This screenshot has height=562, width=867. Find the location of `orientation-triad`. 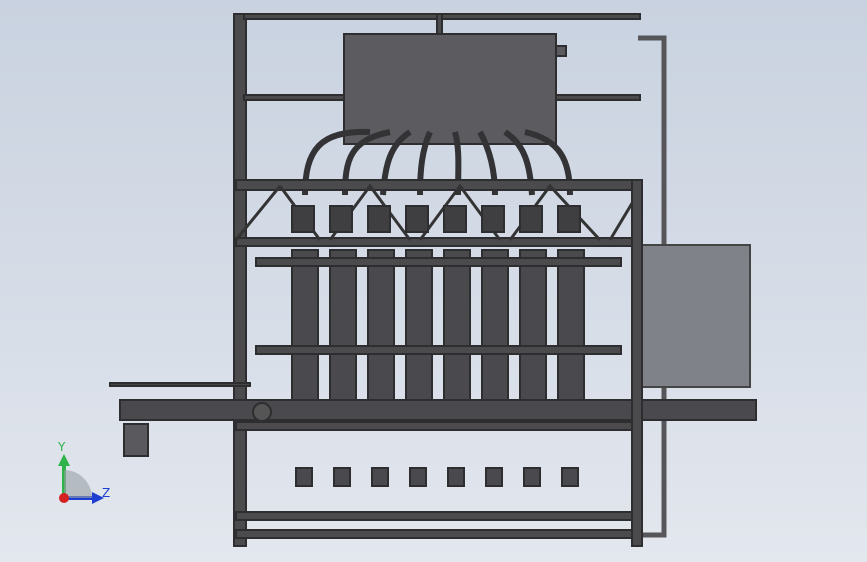

orientation-triad is located at coordinates (81, 479).